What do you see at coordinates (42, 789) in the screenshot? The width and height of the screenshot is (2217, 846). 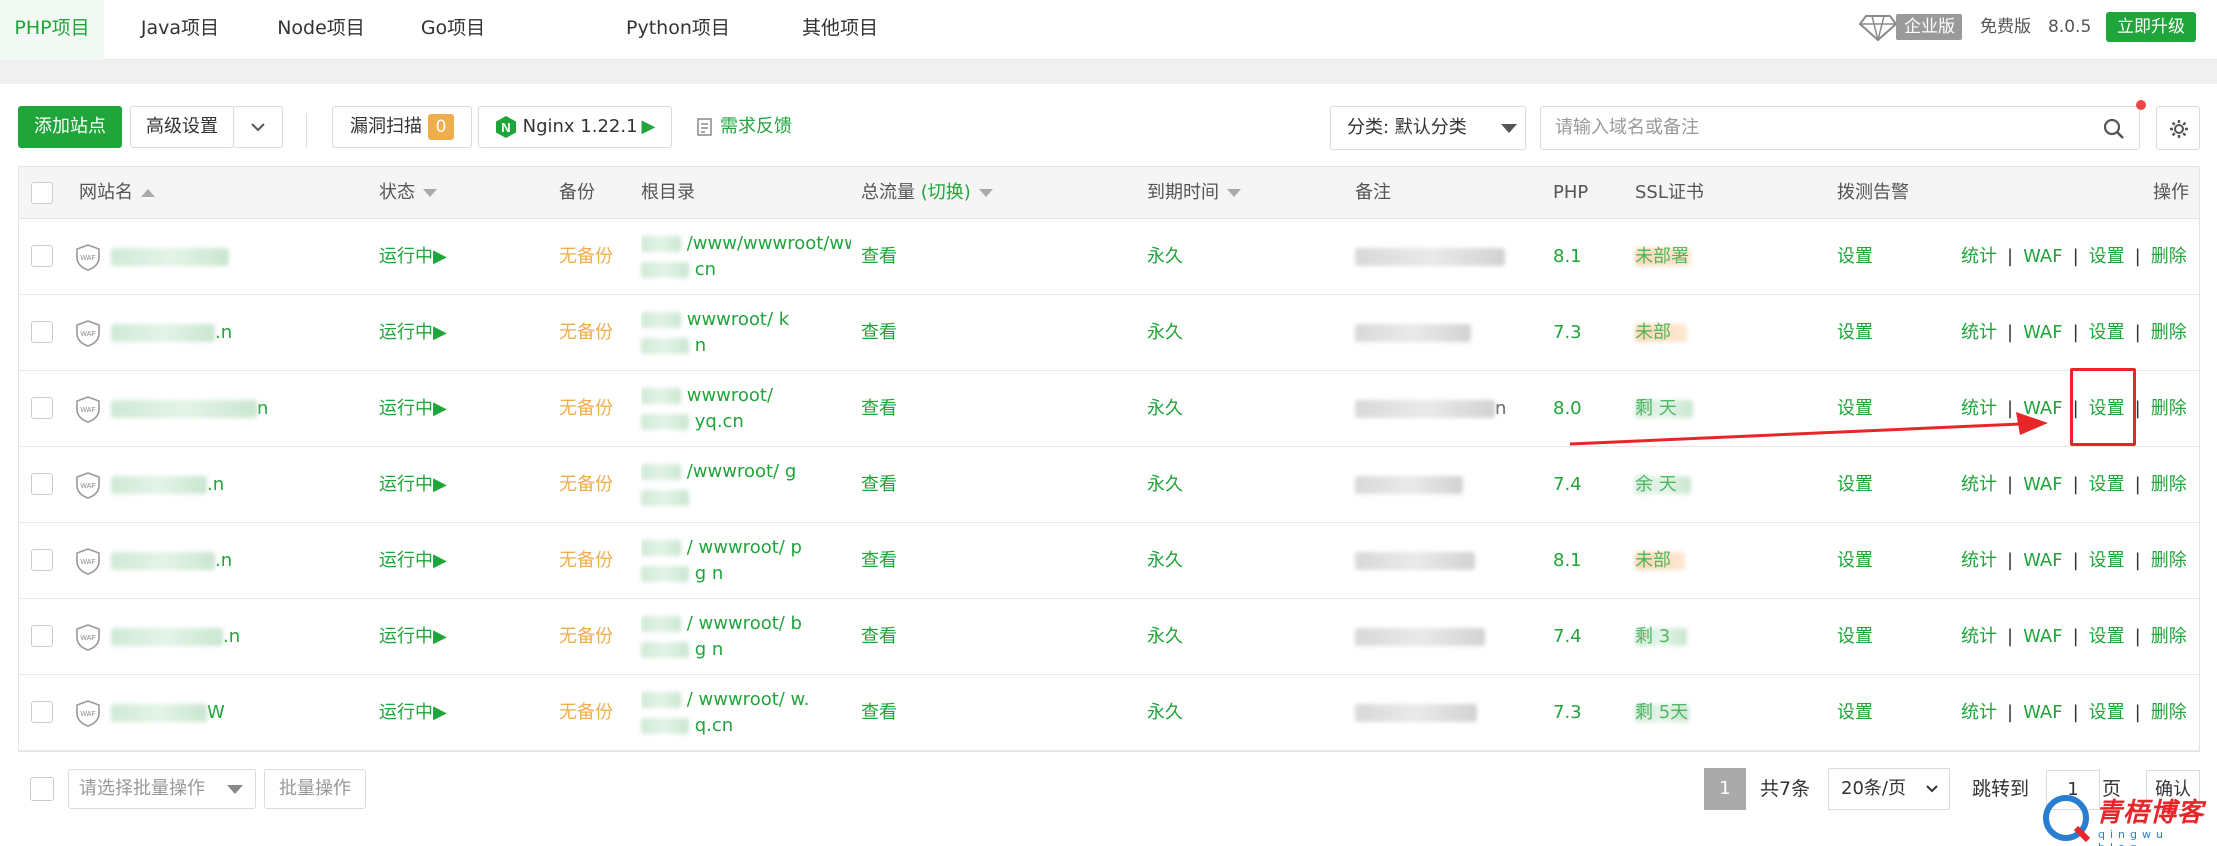 I see `footer-select-checkbox` at bounding box center [42, 789].